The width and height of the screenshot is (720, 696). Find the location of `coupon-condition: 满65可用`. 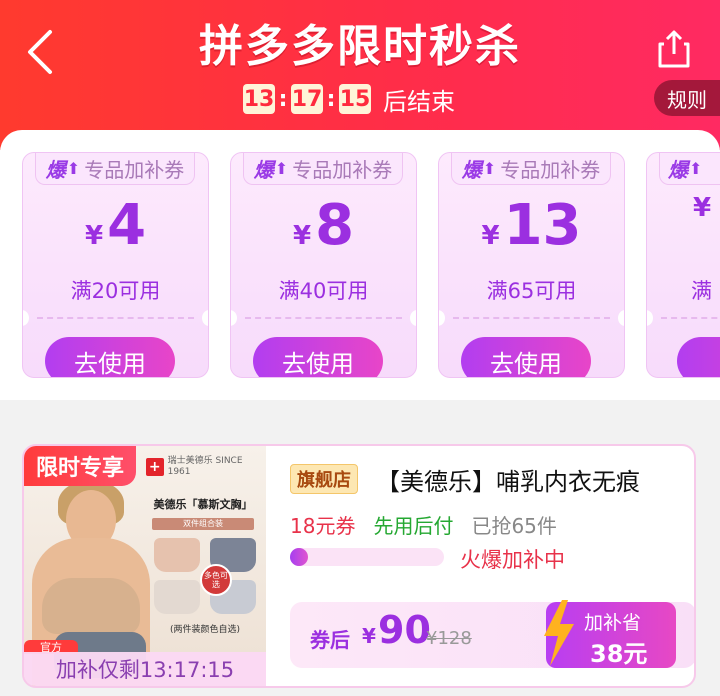

coupon-condition: 满65可用 is located at coordinates (531, 291).